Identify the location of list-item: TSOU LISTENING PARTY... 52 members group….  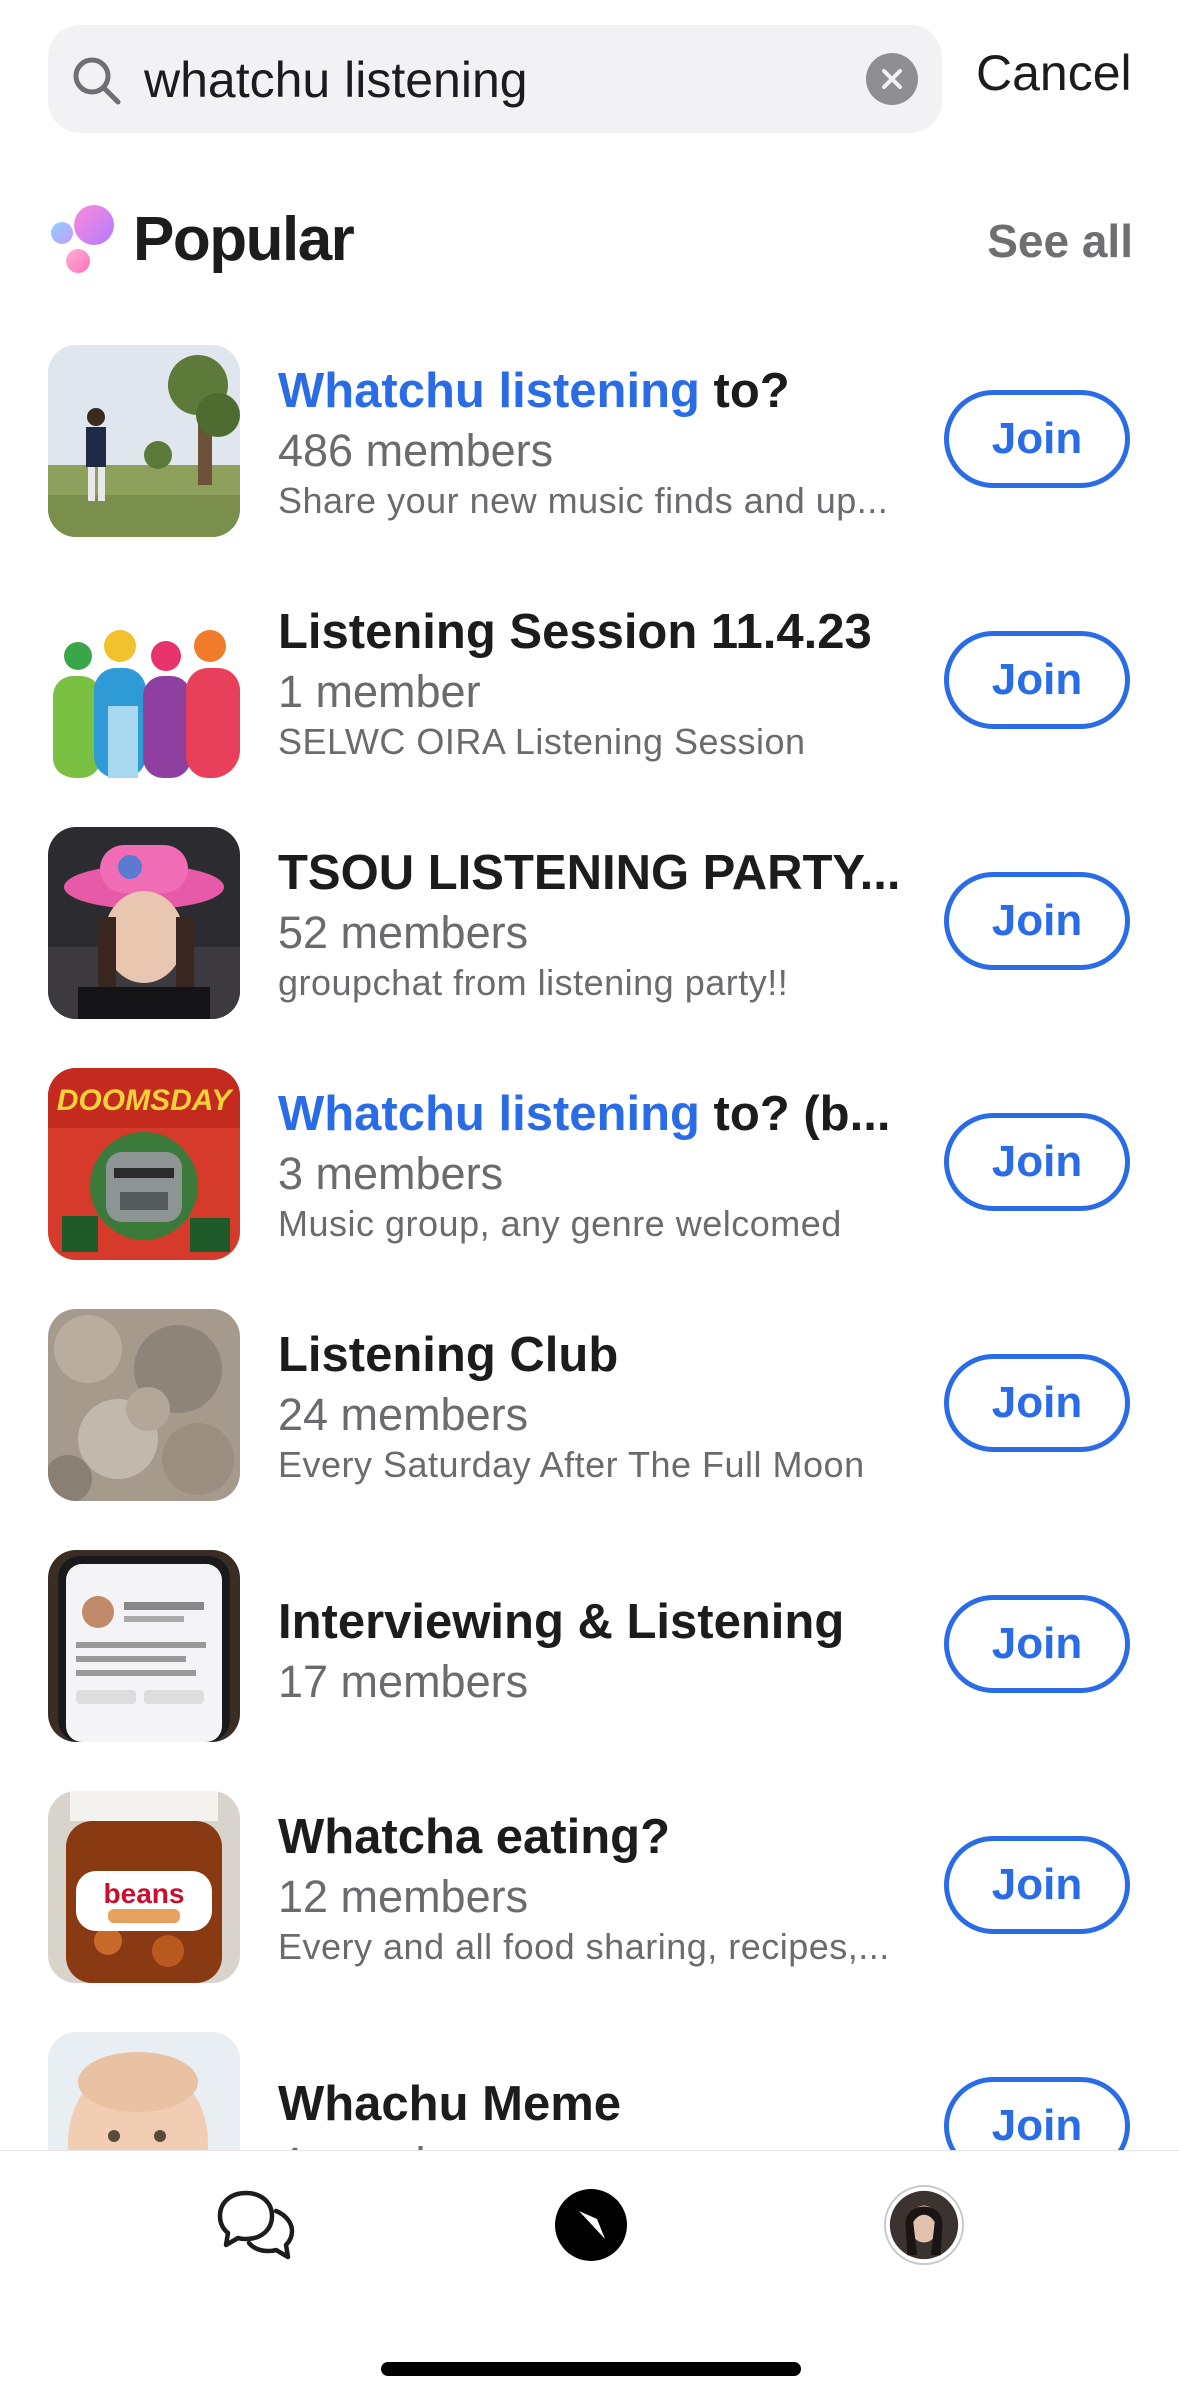
(589, 927).